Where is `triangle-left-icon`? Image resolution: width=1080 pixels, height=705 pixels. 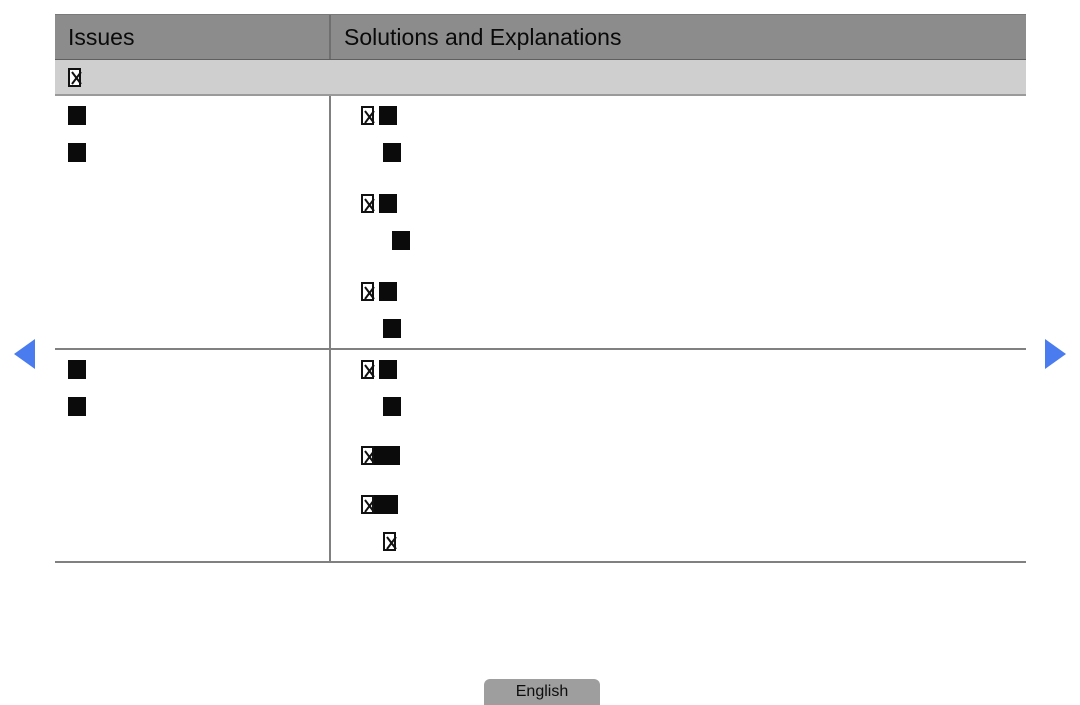 triangle-left-icon is located at coordinates (24, 354).